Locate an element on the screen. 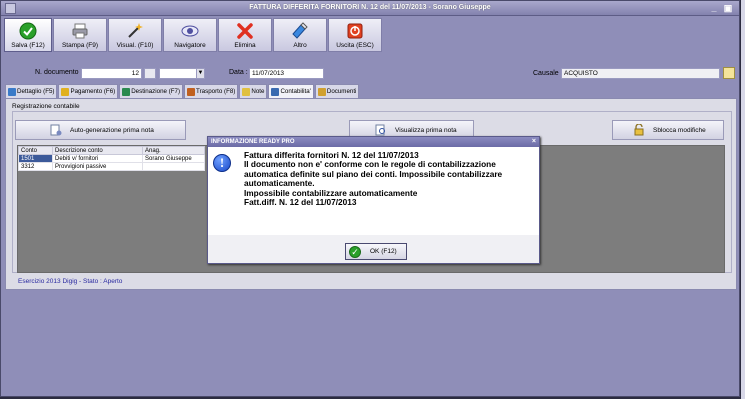  eye-icon is located at coordinates (190, 31).